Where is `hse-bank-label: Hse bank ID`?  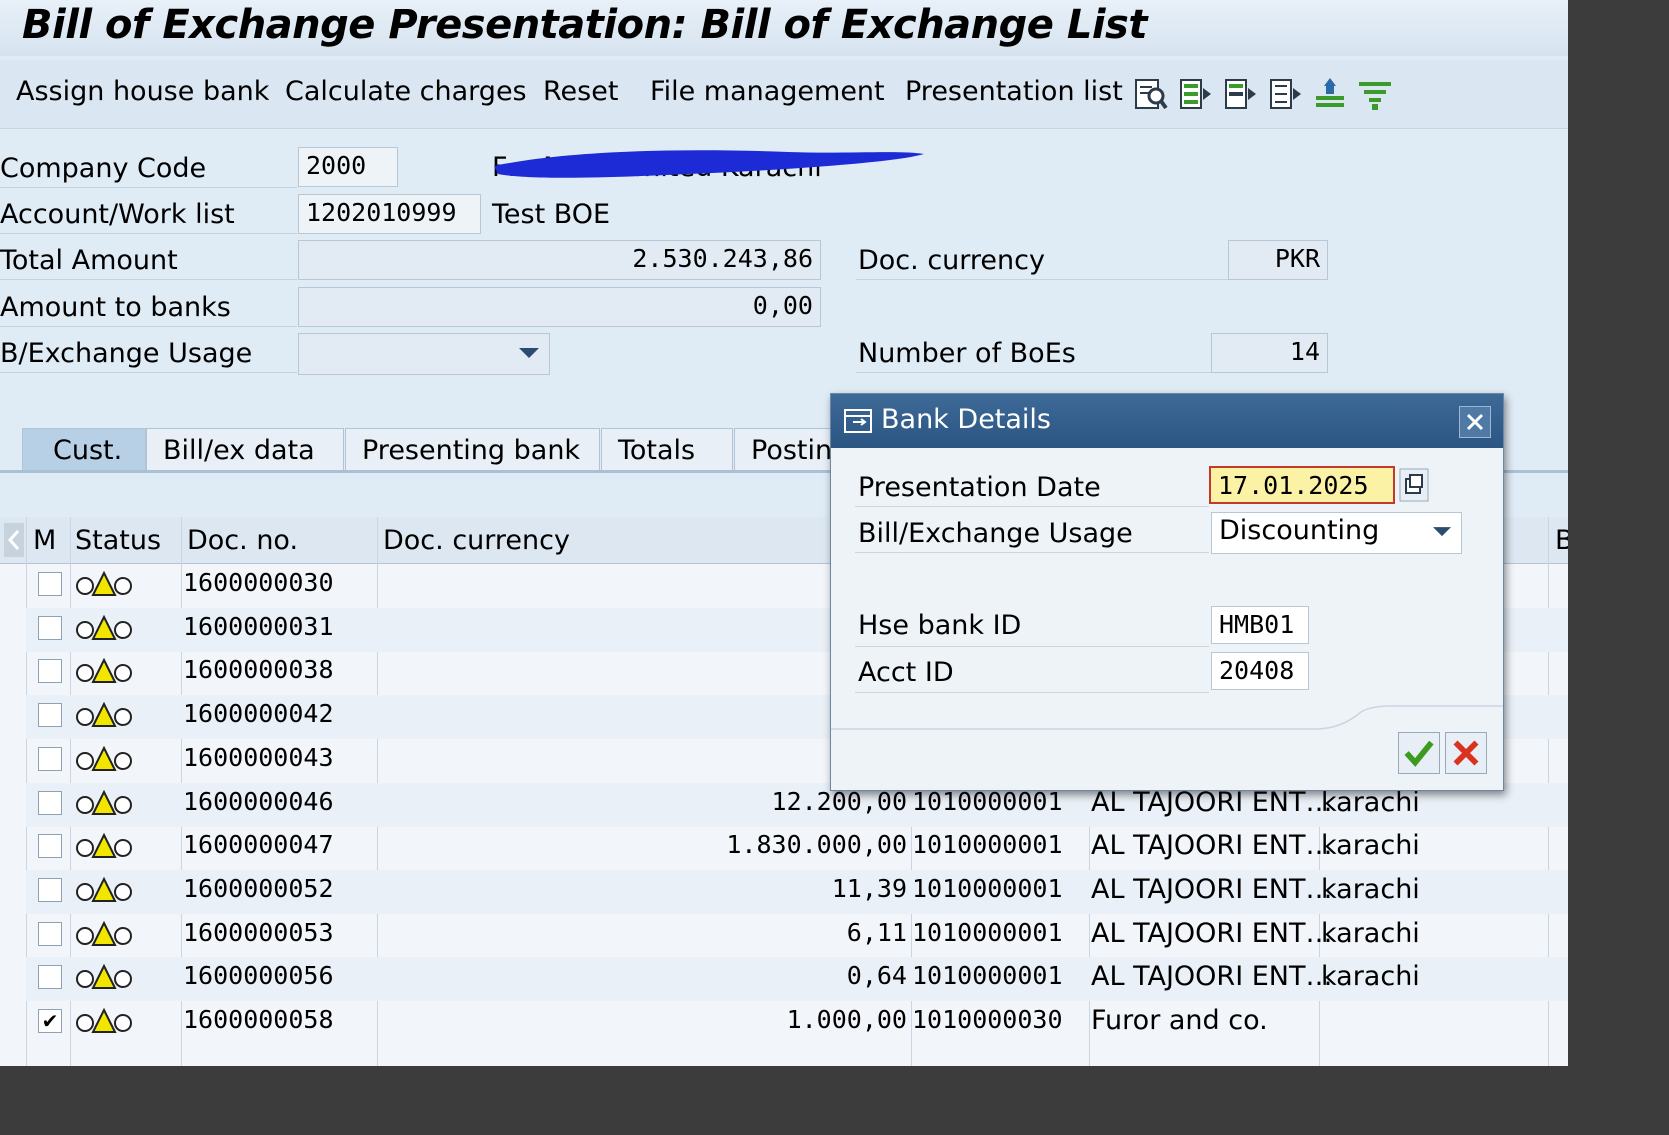
hse-bank-label: Hse bank ID is located at coordinates (940, 625).